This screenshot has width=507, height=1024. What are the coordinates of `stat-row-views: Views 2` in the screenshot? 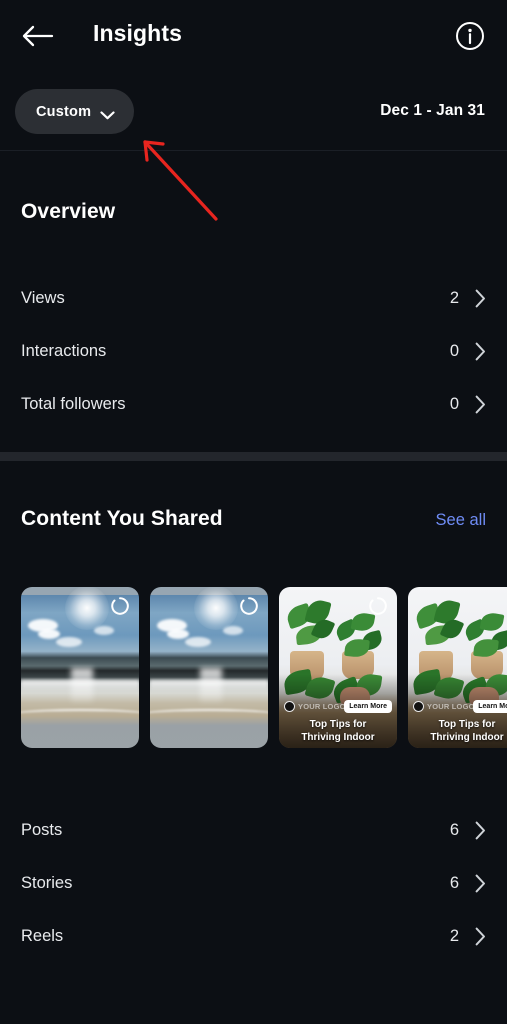 It's located at (253, 298).